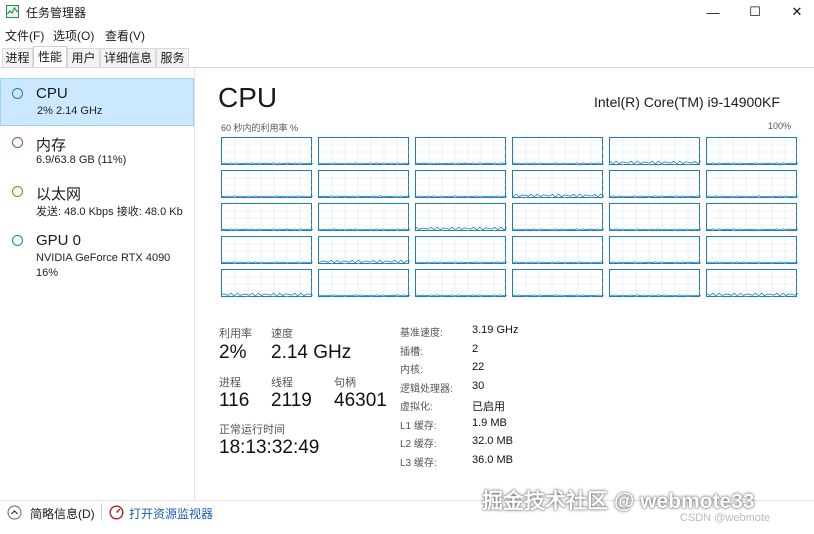 The image size is (814, 534). Describe the element at coordinates (475, 348) in the screenshot. I see `spec-value: 2` at that location.